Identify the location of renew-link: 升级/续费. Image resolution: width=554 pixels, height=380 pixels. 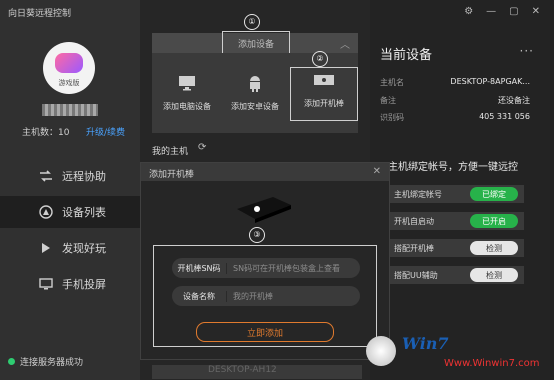
(105, 131).